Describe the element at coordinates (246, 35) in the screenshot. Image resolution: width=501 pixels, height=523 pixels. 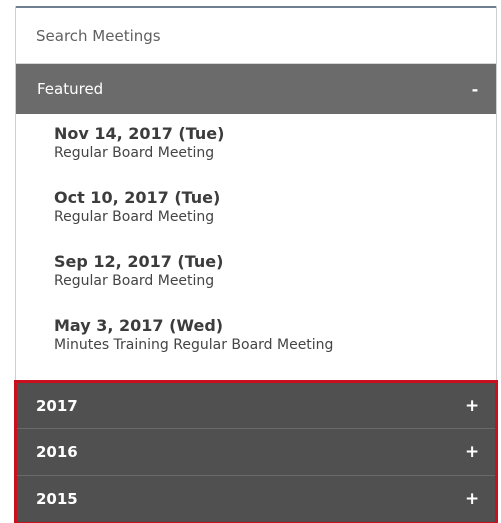
I see `search-input` at that location.